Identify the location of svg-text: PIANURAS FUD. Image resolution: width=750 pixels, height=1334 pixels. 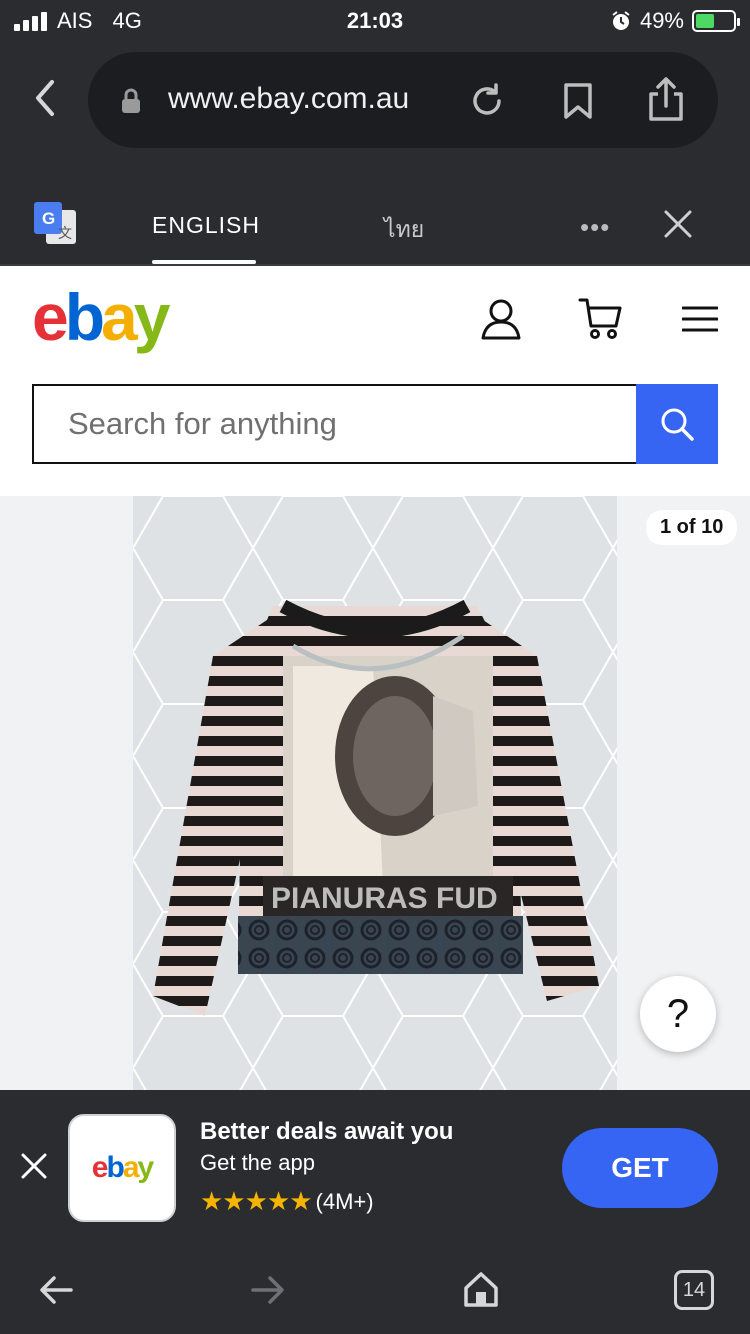
(384, 898).